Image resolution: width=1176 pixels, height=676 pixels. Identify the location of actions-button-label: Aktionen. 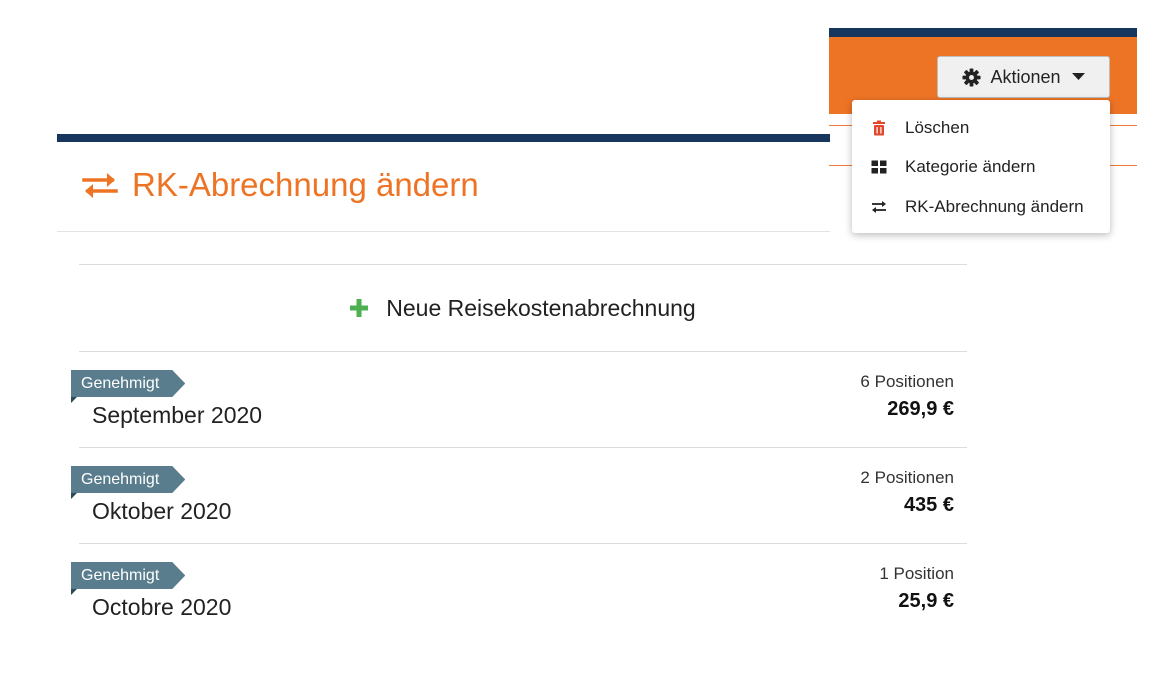
(1025, 76).